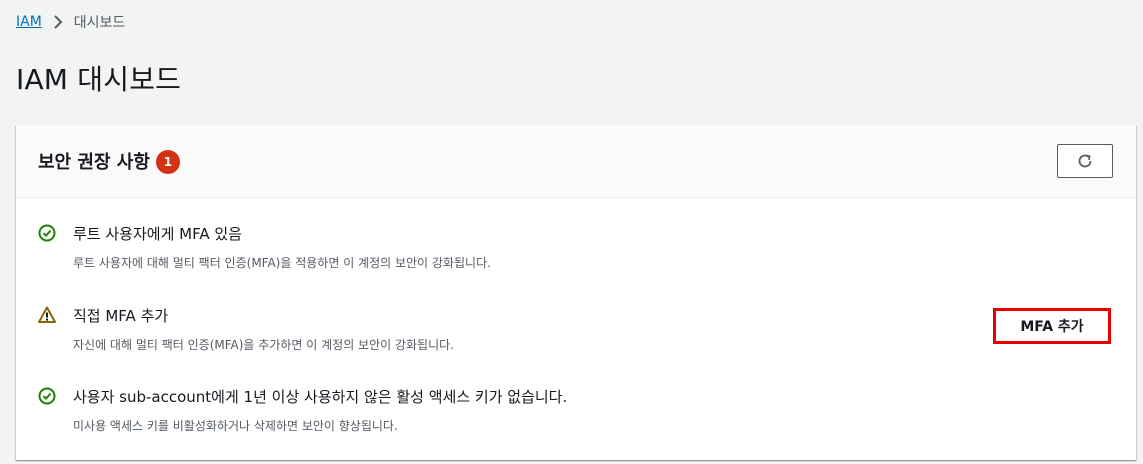 The image size is (1143, 464). What do you see at coordinates (47, 315) in the screenshot?
I see `warning-triangle-icon` at bounding box center [47, 315].